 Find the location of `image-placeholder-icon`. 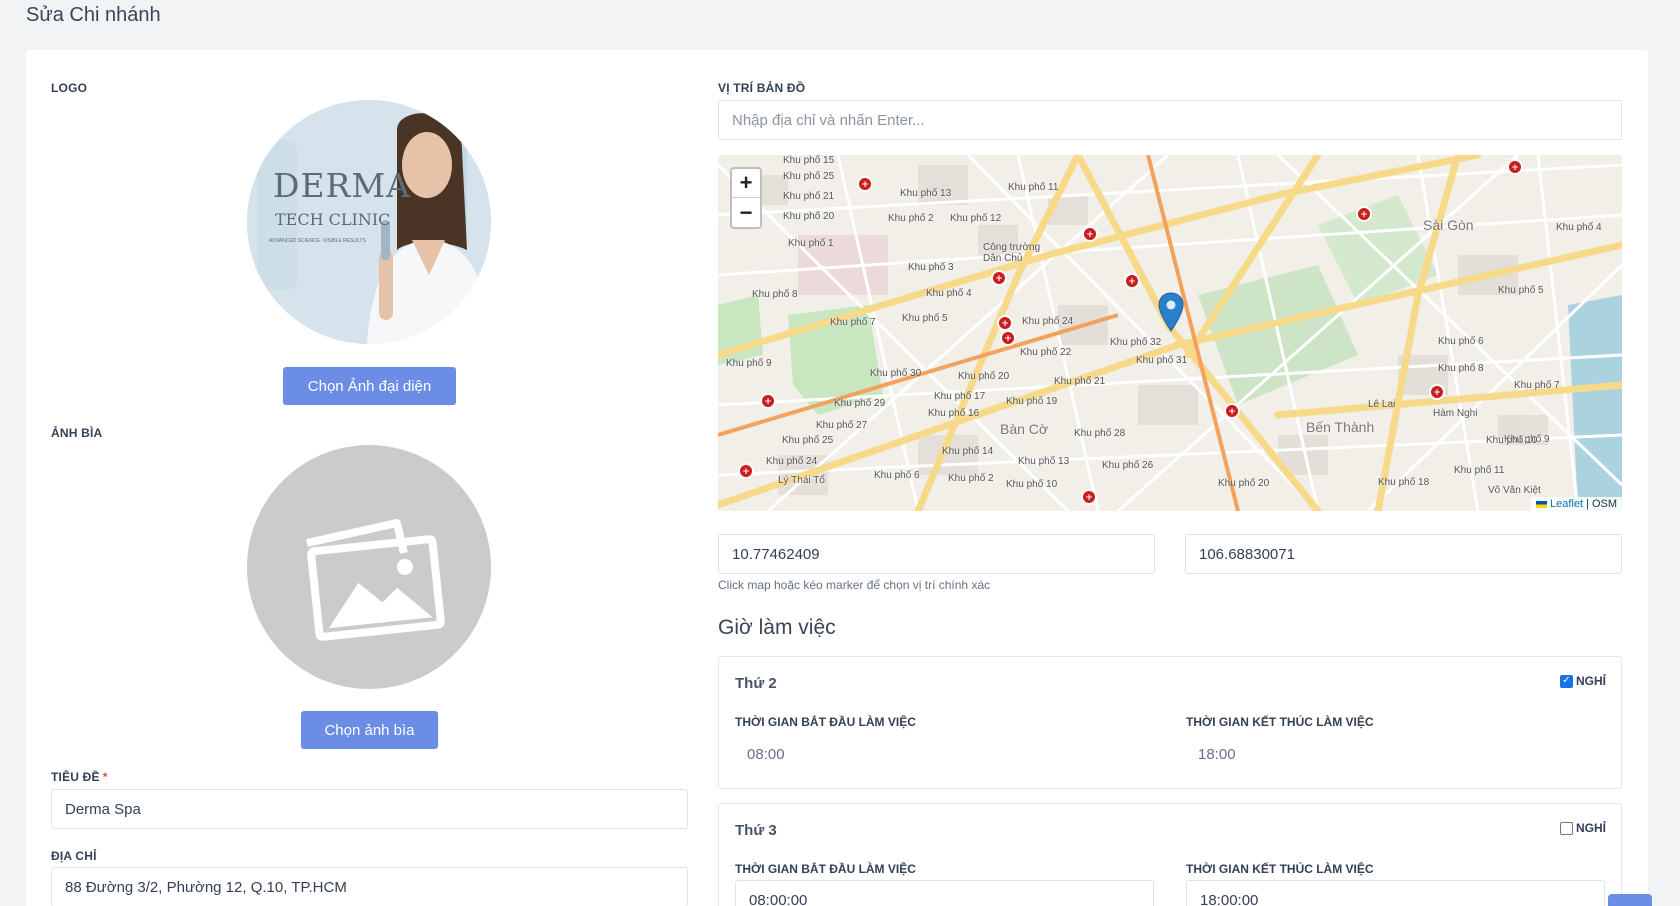

image-placeholder-icon is located at coordinates (375, 580).